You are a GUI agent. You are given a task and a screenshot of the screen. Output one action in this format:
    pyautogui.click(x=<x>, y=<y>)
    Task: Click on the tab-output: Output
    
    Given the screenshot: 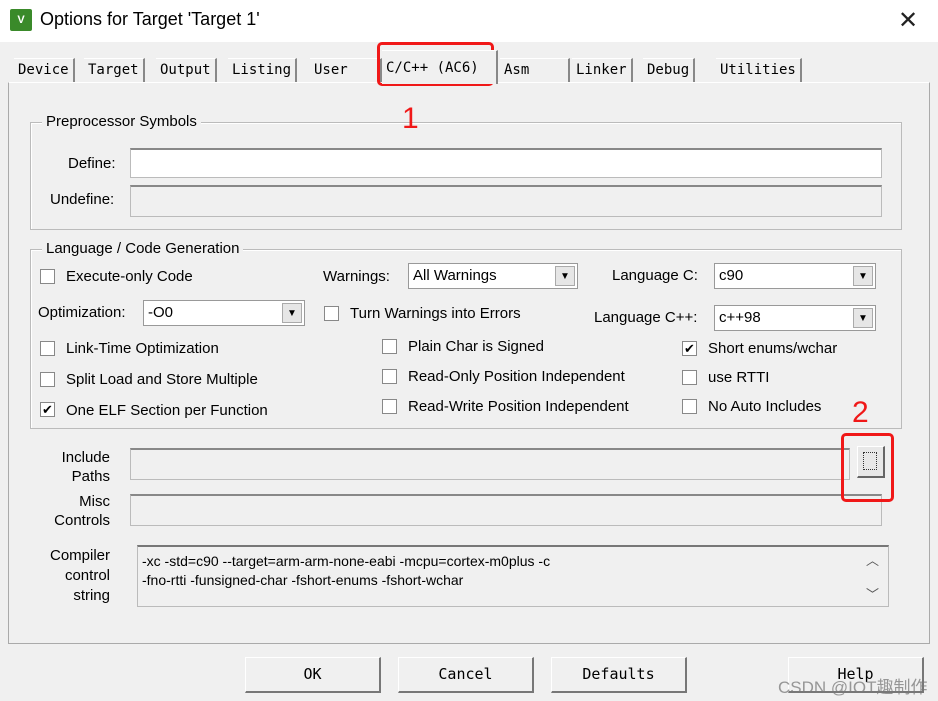 What is the action you would take?
    pyautogui.click(x=186, y=70)
    